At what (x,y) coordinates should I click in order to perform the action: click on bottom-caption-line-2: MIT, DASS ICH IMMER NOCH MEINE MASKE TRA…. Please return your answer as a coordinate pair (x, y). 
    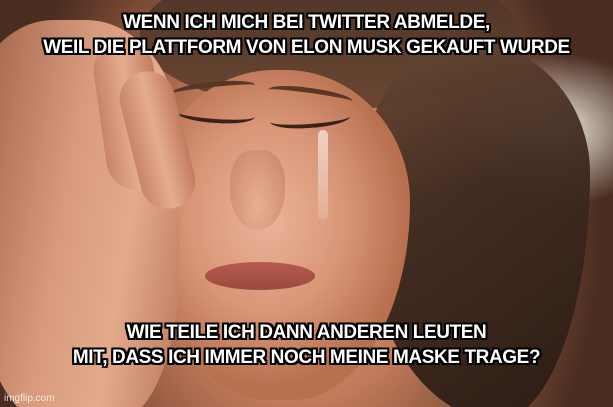
    Looking at the image, I should click on (306, 357).